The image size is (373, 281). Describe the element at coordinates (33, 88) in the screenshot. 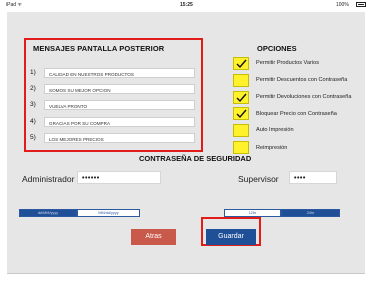

I see `message-number: 2)` at that location.